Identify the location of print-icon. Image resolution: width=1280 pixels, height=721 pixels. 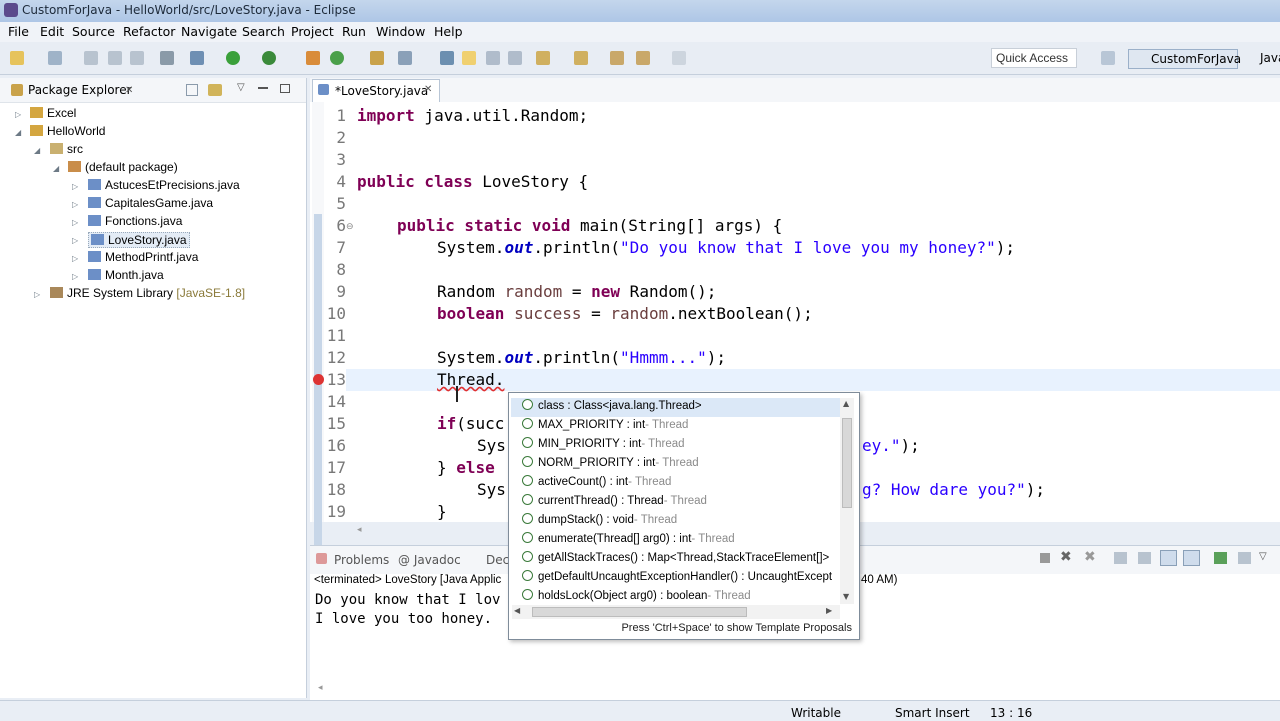
(137, 58).